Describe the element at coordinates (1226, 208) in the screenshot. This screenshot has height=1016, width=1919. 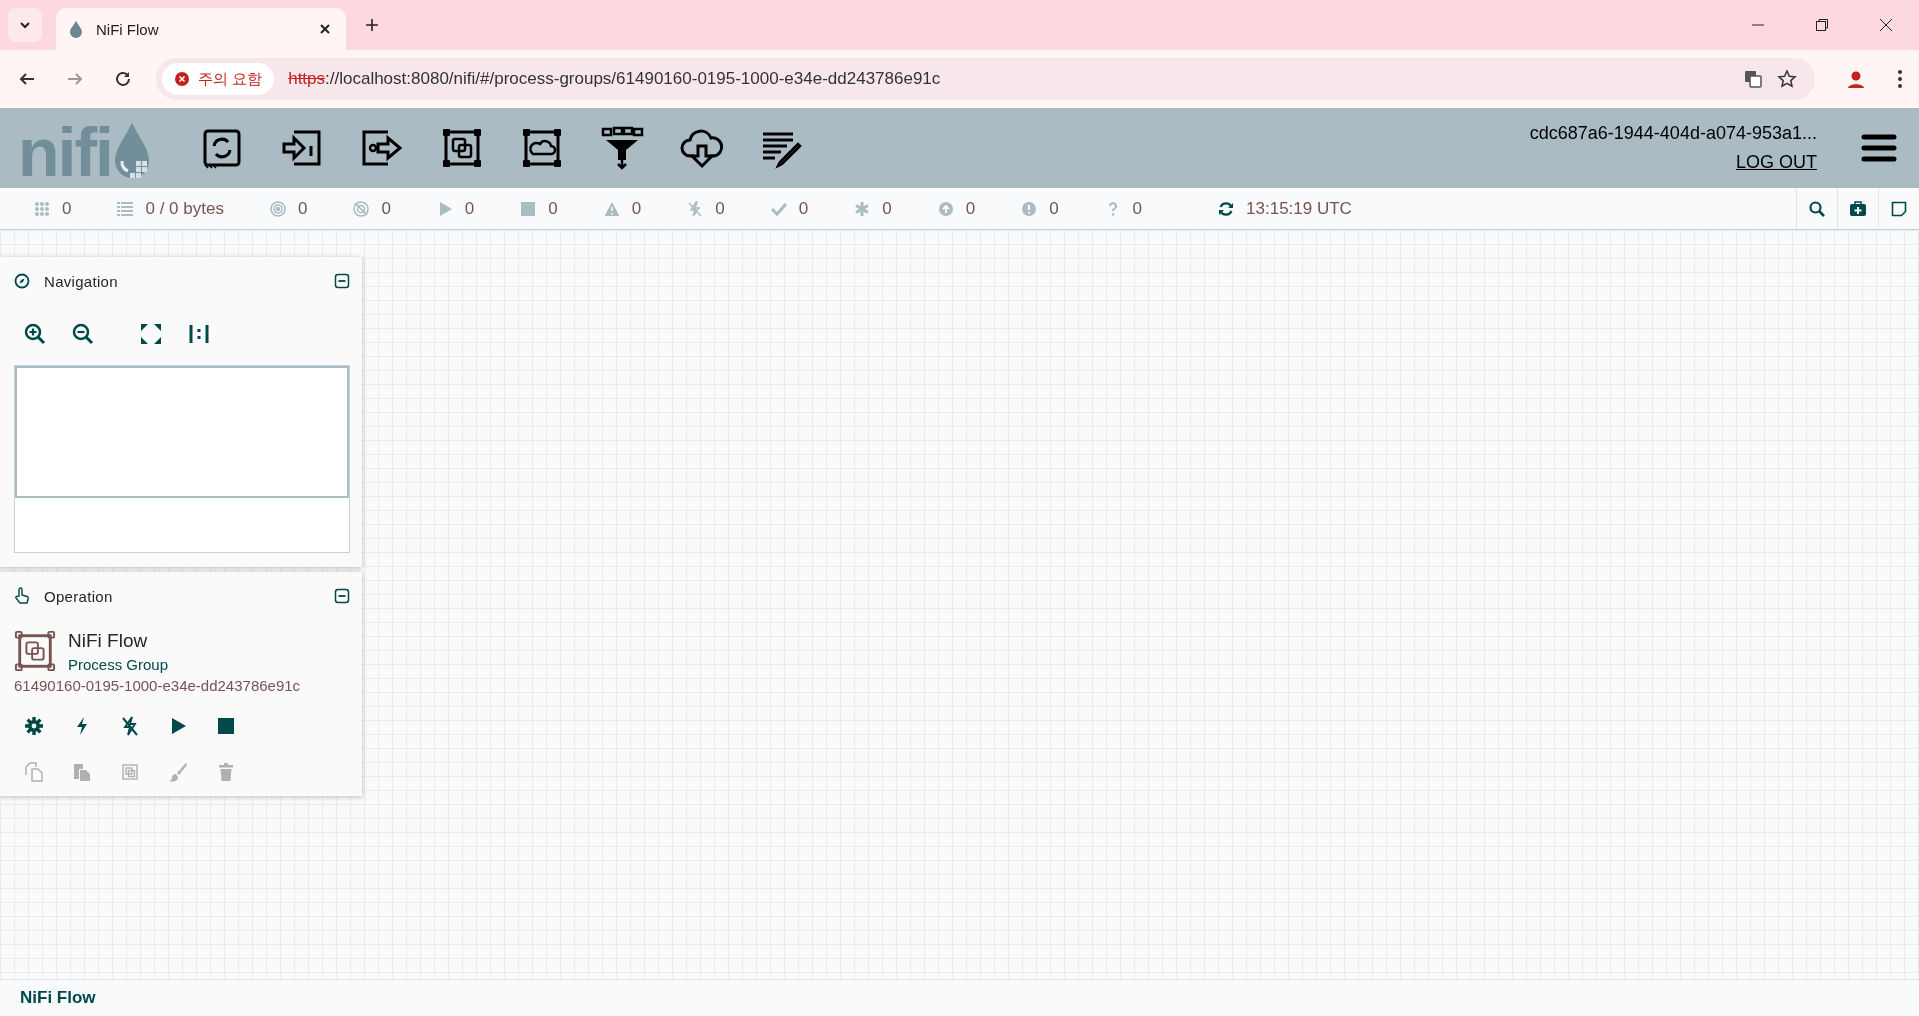
I see `refresh-icon` at that location.